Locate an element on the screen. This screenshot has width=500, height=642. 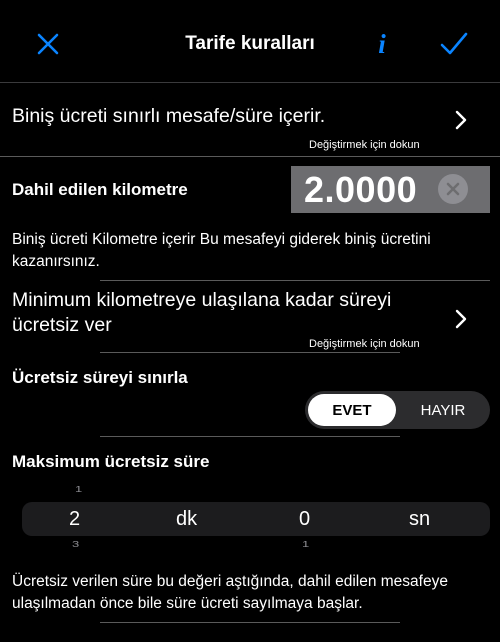
limit-free-time-toggle: EVET HAYIR is located at coordinates (397, 410).